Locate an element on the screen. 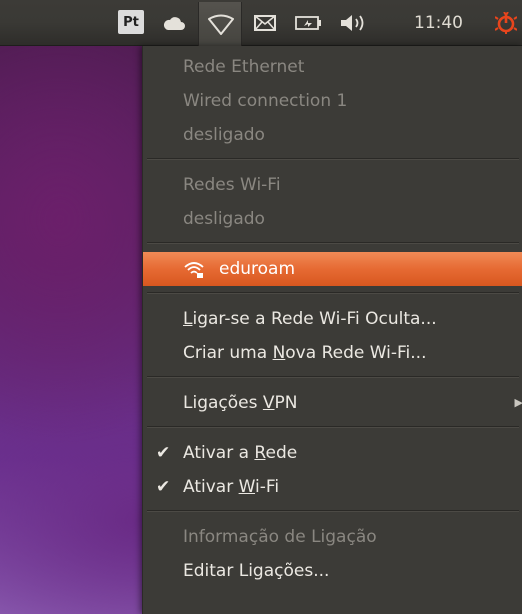 This screenshot has height=614, width=522. label-text: PN is located at coordinates (286, 403).